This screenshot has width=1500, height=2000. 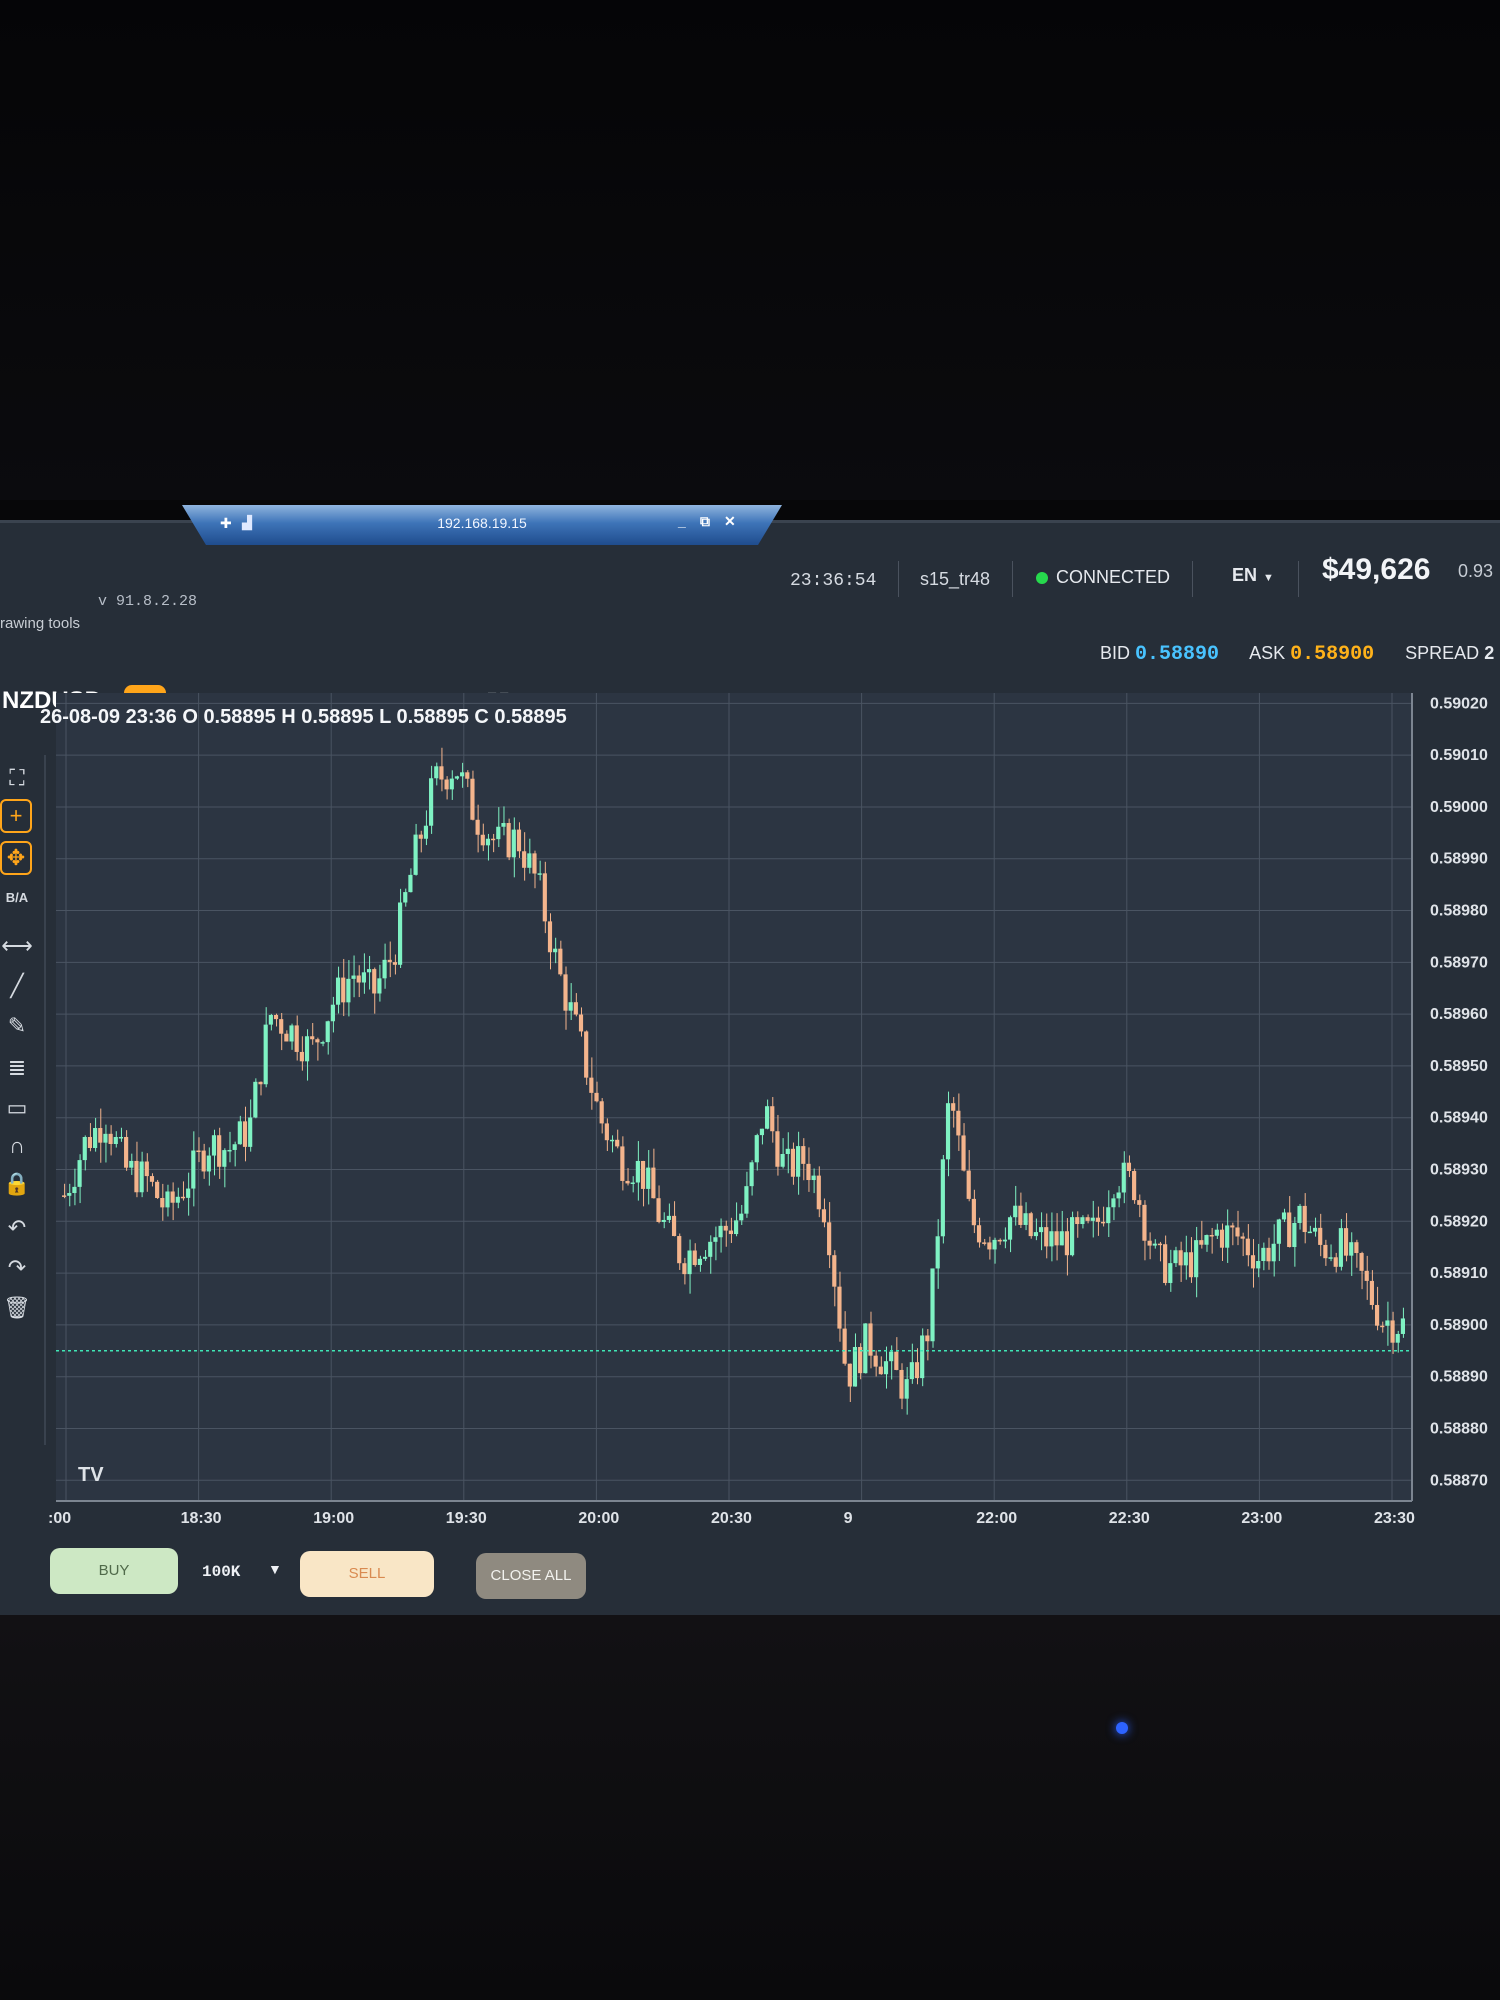 I want to click on chevron-down-icon: ▼, so click(x=275, y=1569).